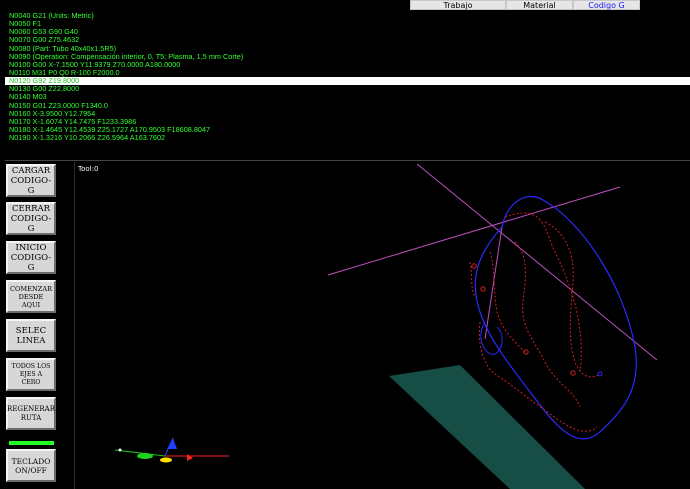 This screenshot has height=489, width=690. I want to click on close-gcode-label: CERRAR CODIGO-G, so click(31, 218).